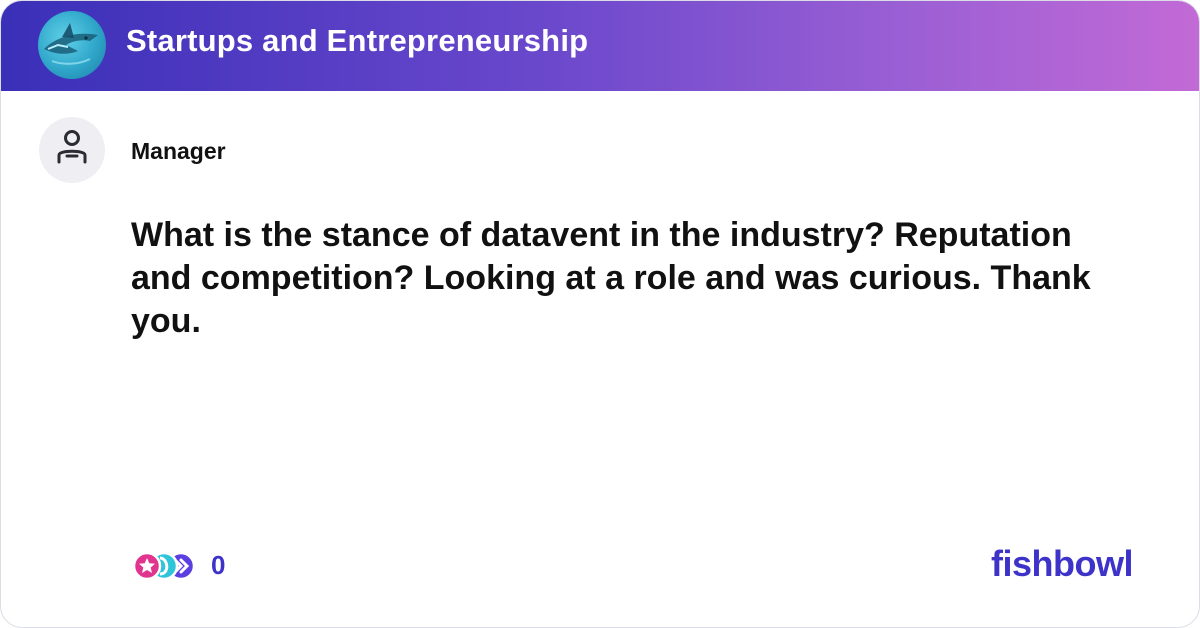 This screenshot has width=1200, height=628. Describe the element at coordinates (1062, 564) in the screenshot. I see `fishbowl-logo: fishbowl` at that location.